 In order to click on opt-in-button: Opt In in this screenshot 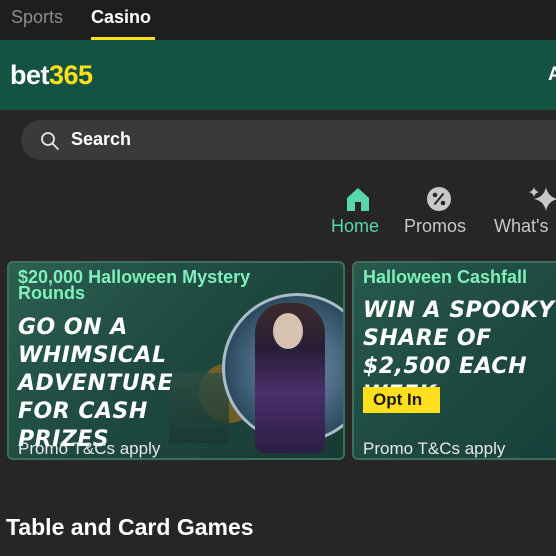, I will do `click(401, 400)`.